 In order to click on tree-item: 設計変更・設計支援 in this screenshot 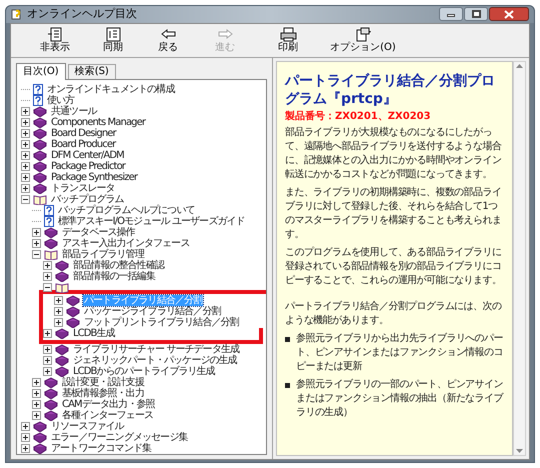, I will do `click(103, 382)`.